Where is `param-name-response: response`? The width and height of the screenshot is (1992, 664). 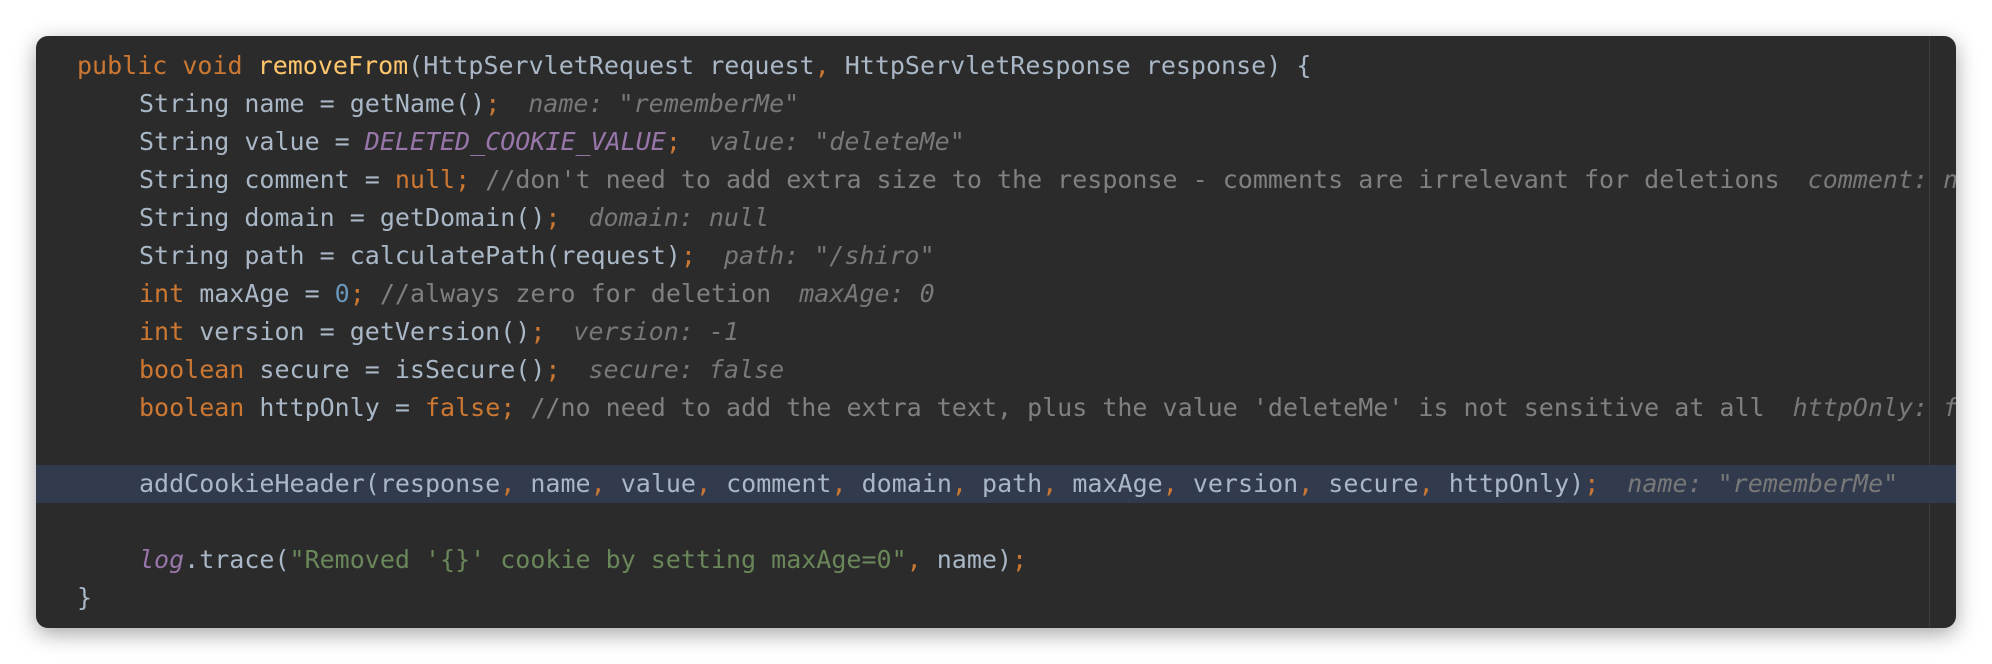 param-name-response: response is located at coordinates (1206, 65).